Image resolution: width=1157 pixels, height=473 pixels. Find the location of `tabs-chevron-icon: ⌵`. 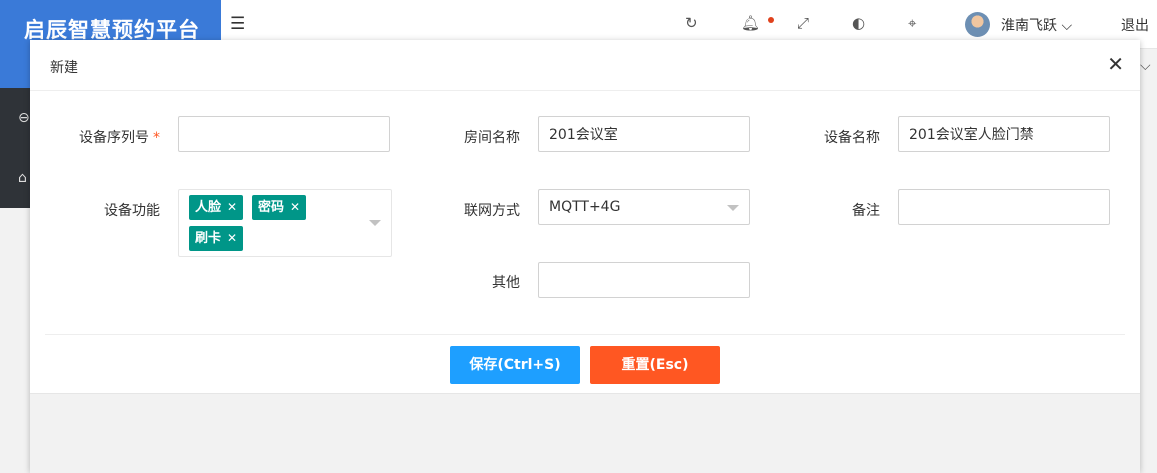

tabs-chevron-icon: ⌵ is located at coordinates (1145, 66).